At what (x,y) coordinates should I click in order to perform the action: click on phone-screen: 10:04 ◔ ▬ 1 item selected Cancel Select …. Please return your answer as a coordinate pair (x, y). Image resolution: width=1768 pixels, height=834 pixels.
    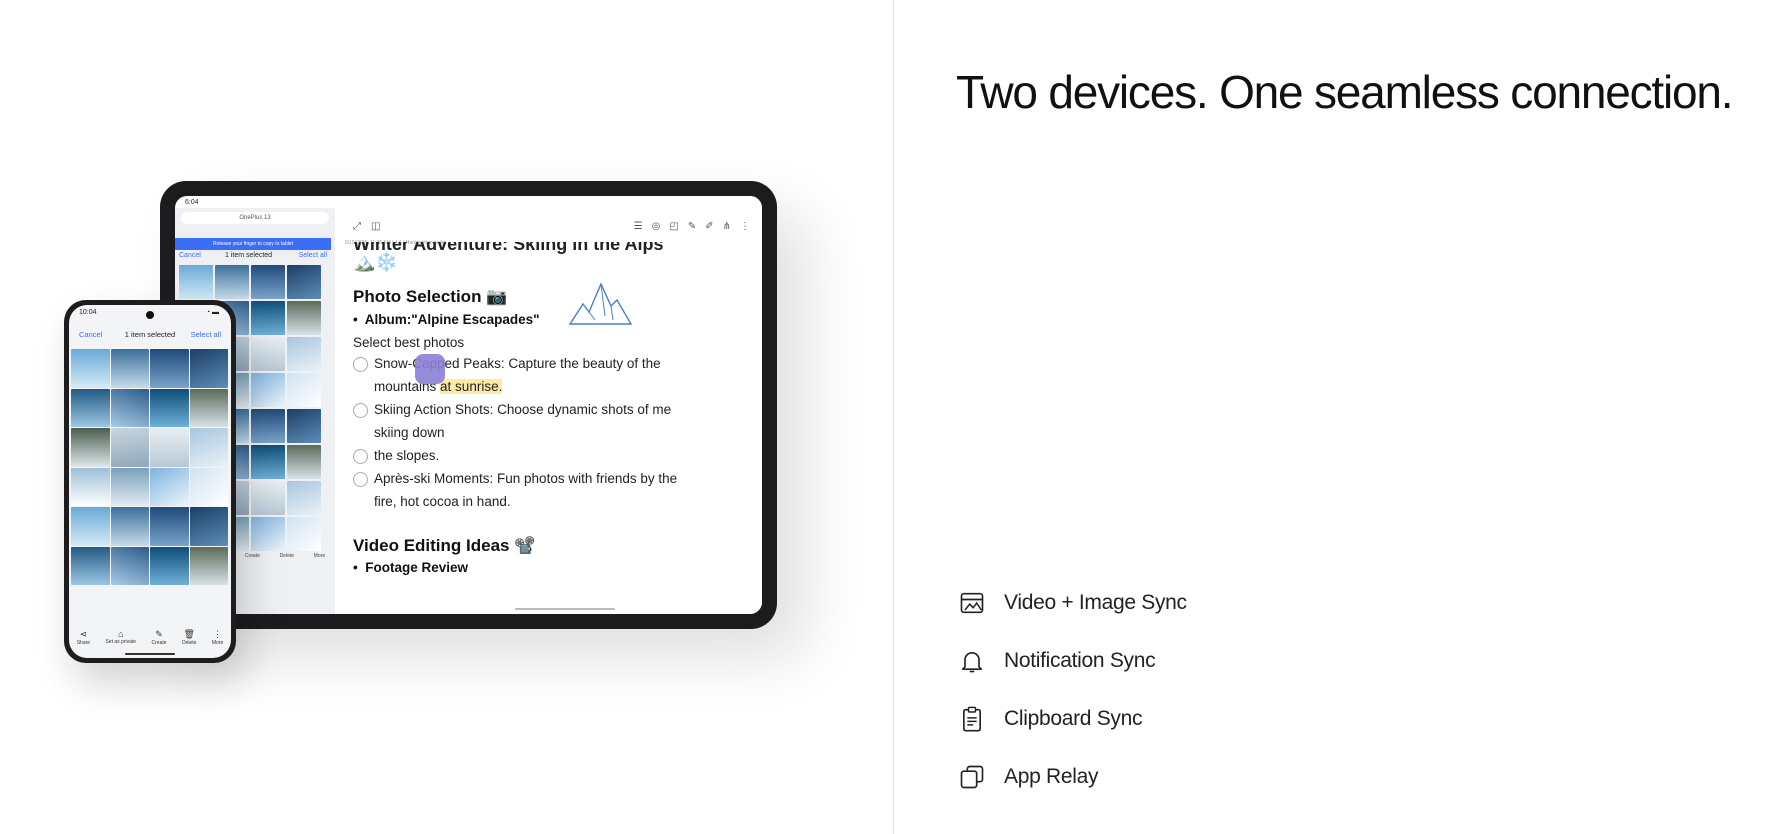
    Looking at the image, I should click on (150, 481).